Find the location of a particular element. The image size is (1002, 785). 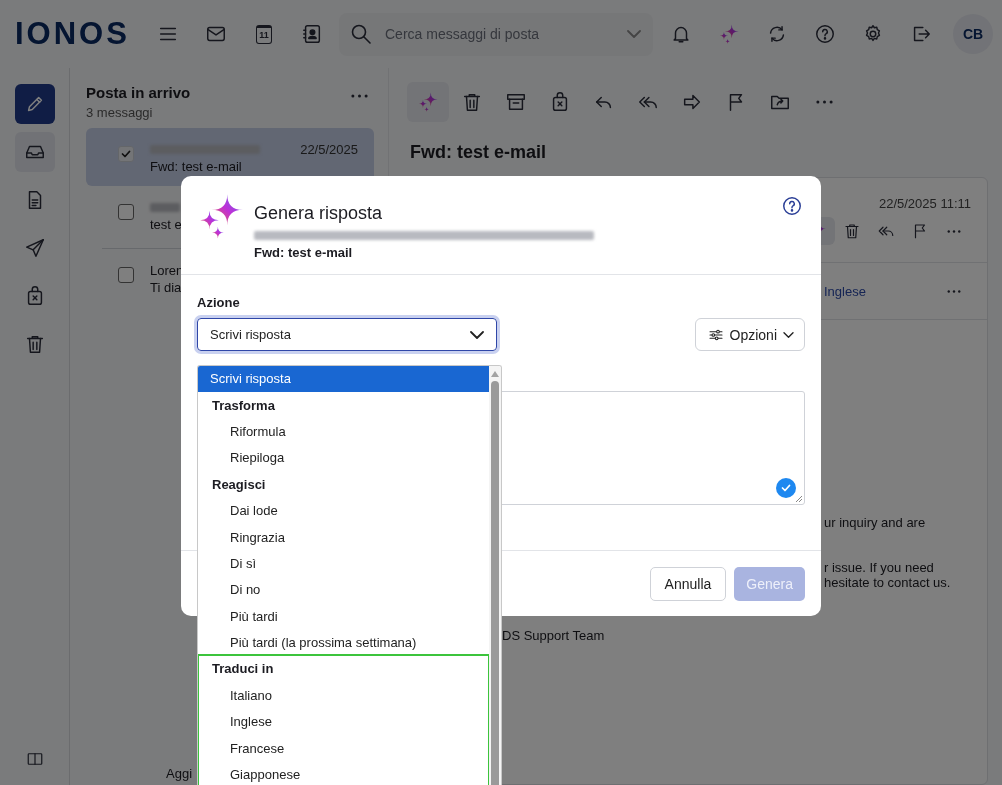

field-label: Azione is located at coordinates (219, 302).